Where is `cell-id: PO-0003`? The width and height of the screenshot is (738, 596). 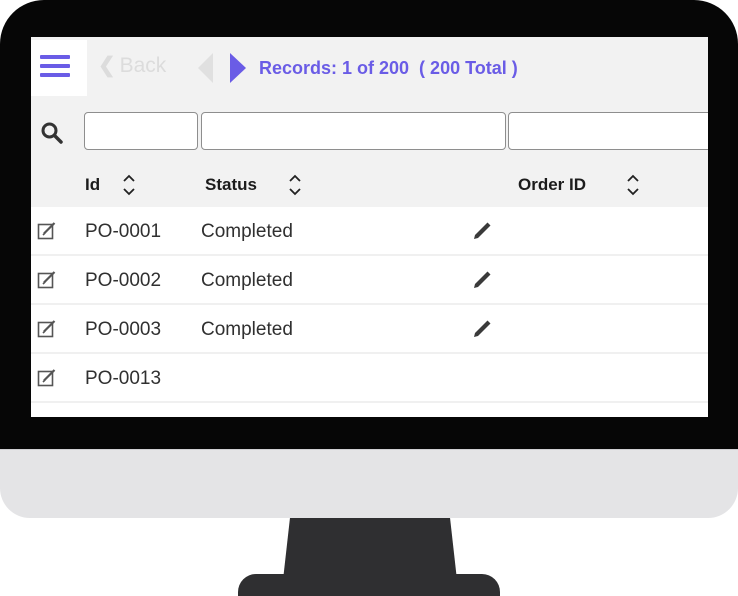
cell-id: PO-0003 is located at coordinates (123, 329).